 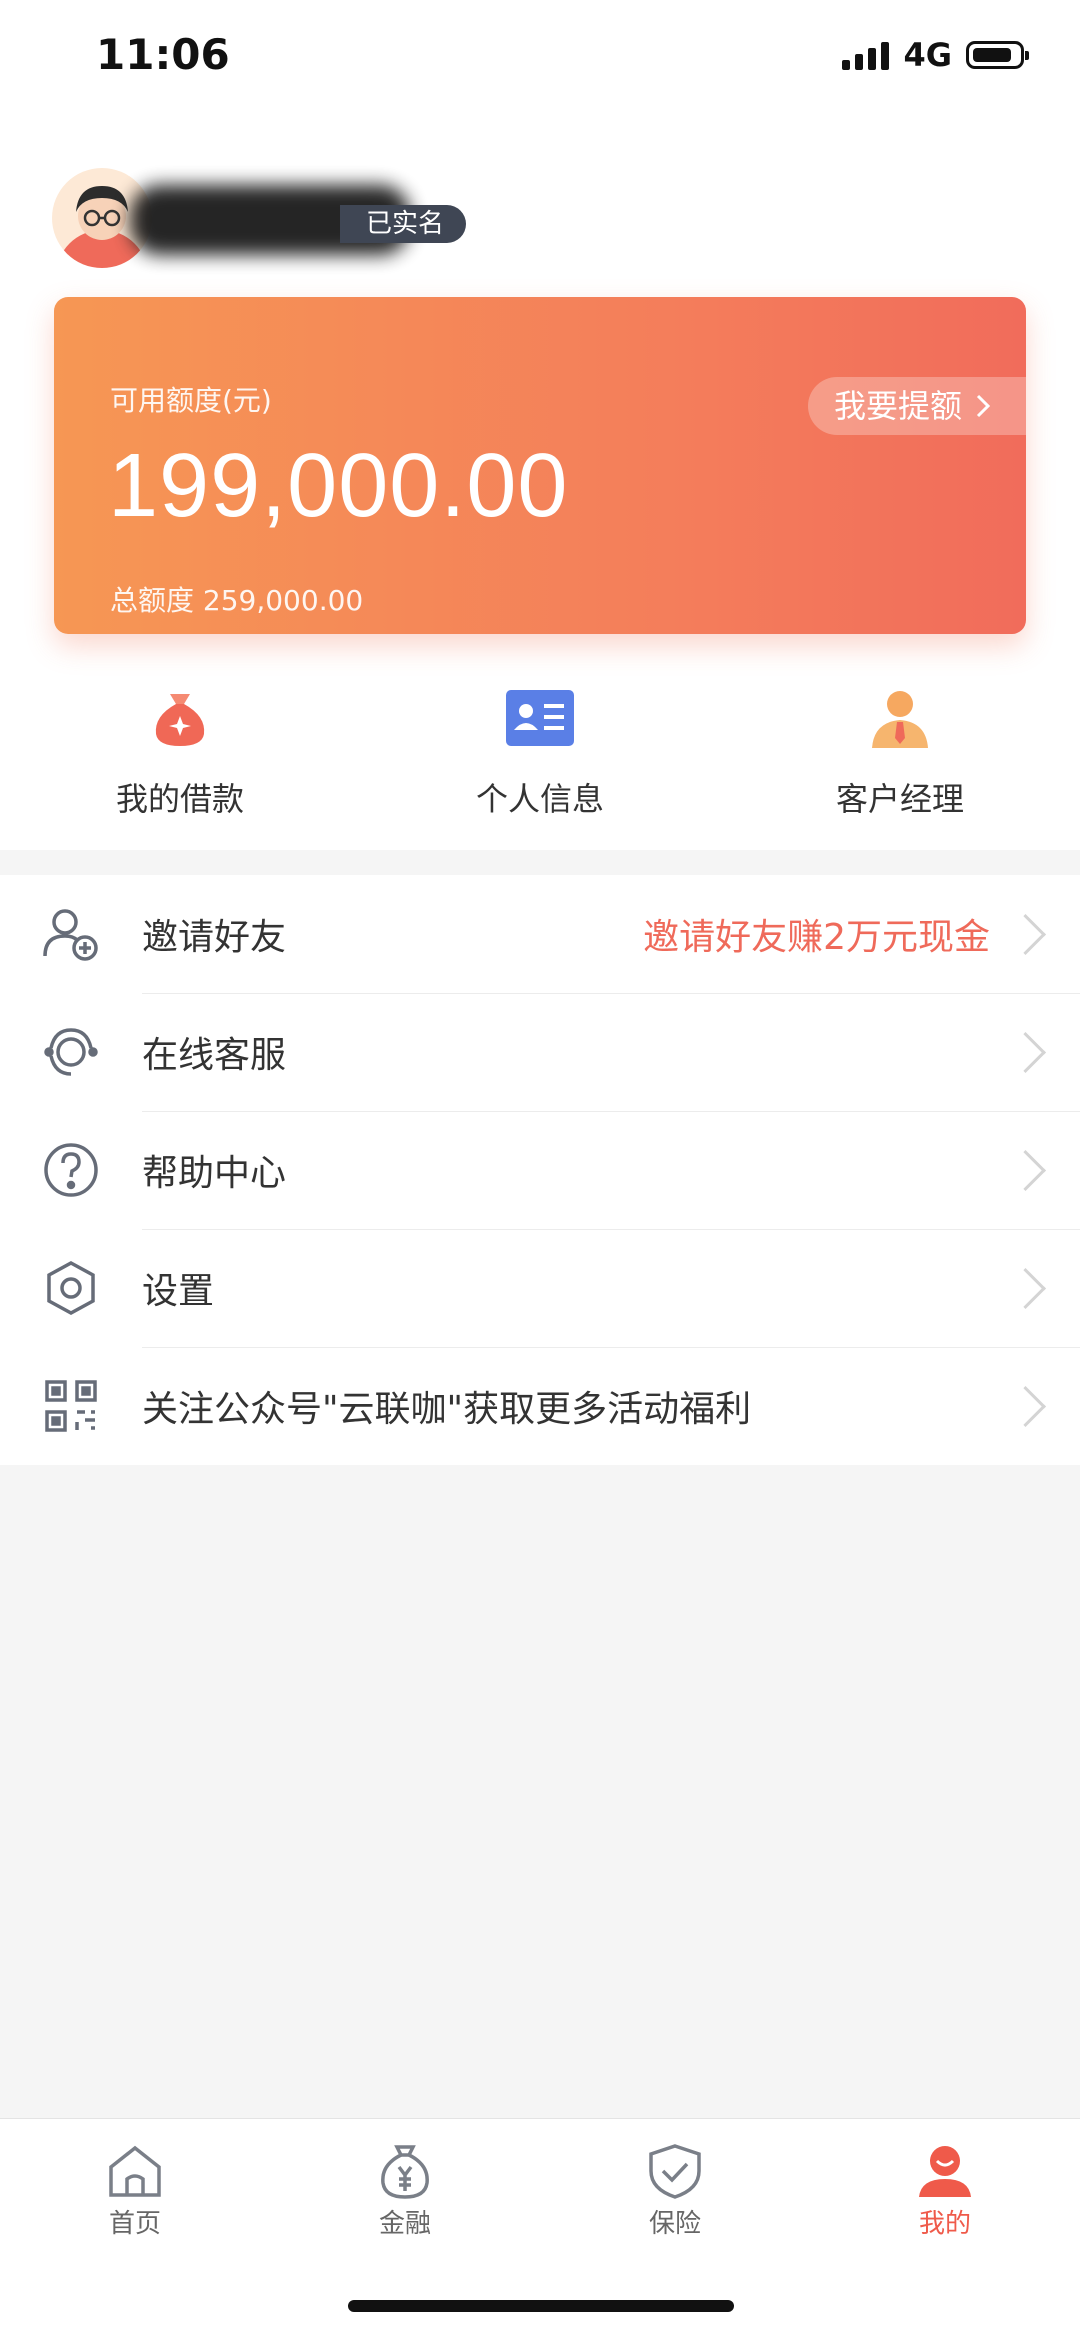 I want to click on network-type: 4G, so click(x=927, y=55).